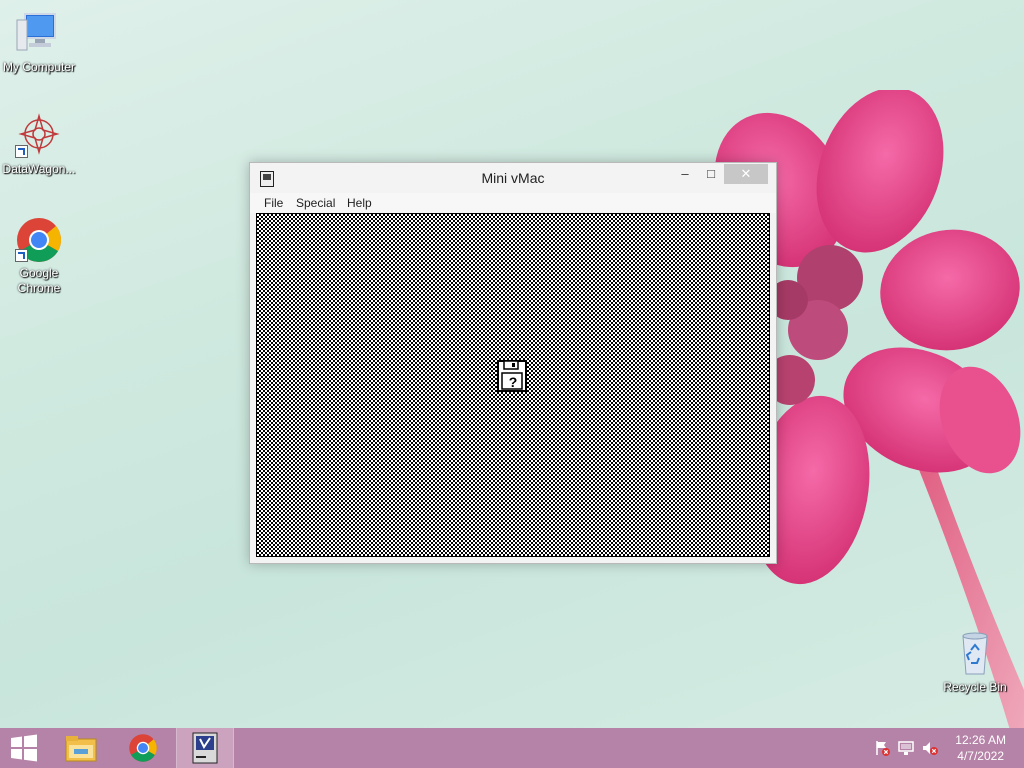 This screenshot has width=1024, height=768. I want to click on start-button, so click(28, 748).